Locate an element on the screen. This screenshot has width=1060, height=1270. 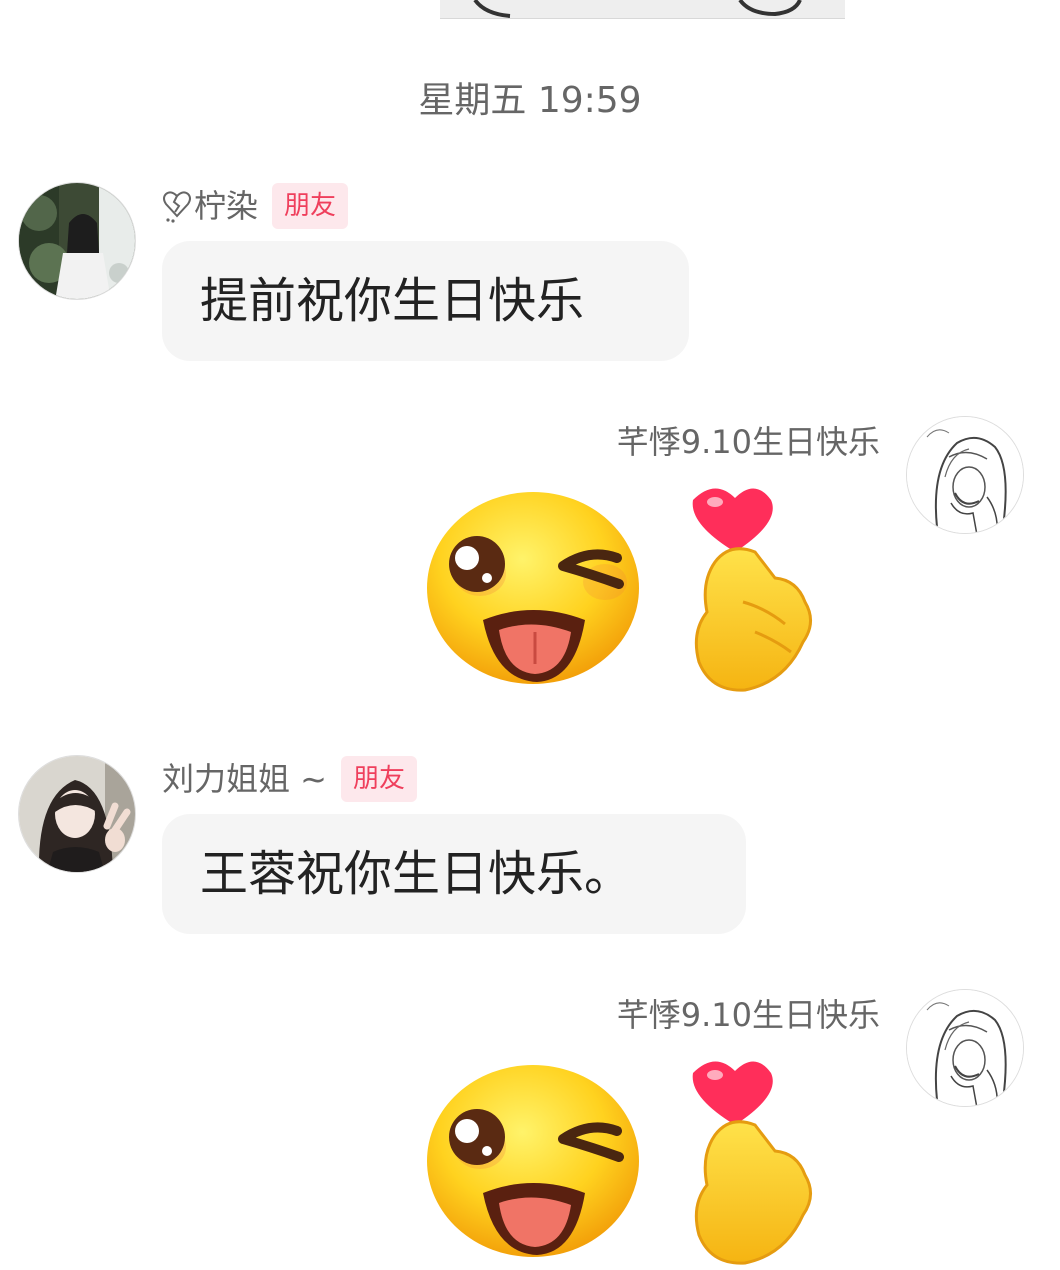
broken-heart-icon is located at coordinates (177, 207).